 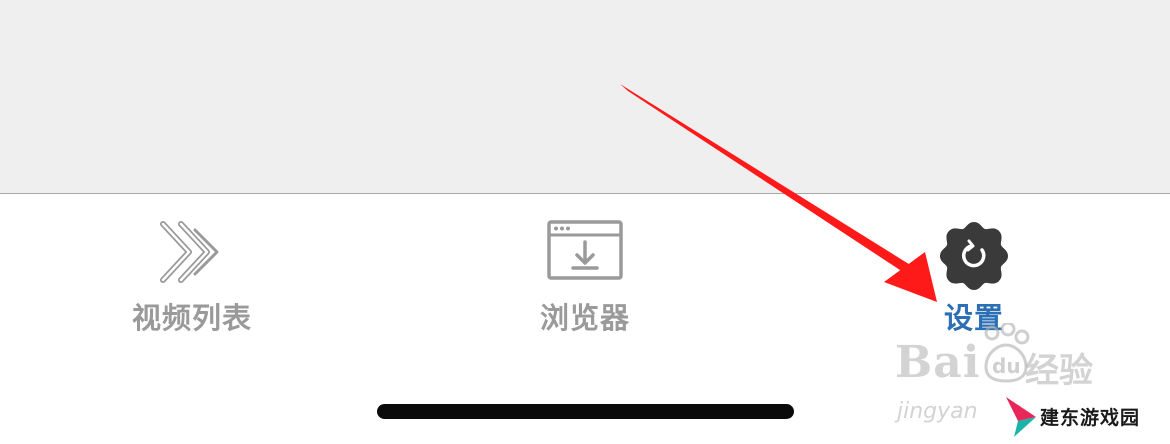 I want to click on gear-icon, so click(x=974, y=256).